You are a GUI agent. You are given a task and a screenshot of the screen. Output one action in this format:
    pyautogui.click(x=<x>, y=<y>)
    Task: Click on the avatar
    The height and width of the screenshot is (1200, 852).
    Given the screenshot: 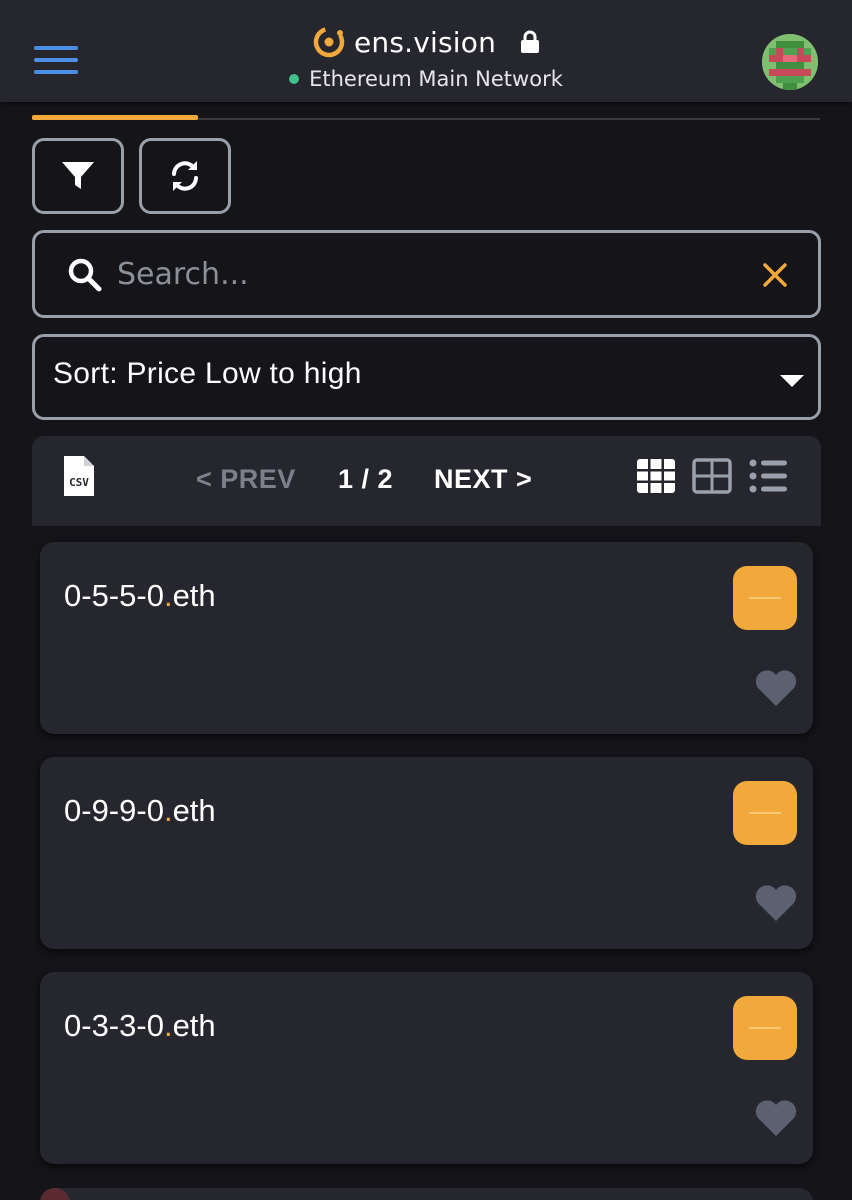 What is the action you would take?
    pyautogui.click(x=790, y=62)
    